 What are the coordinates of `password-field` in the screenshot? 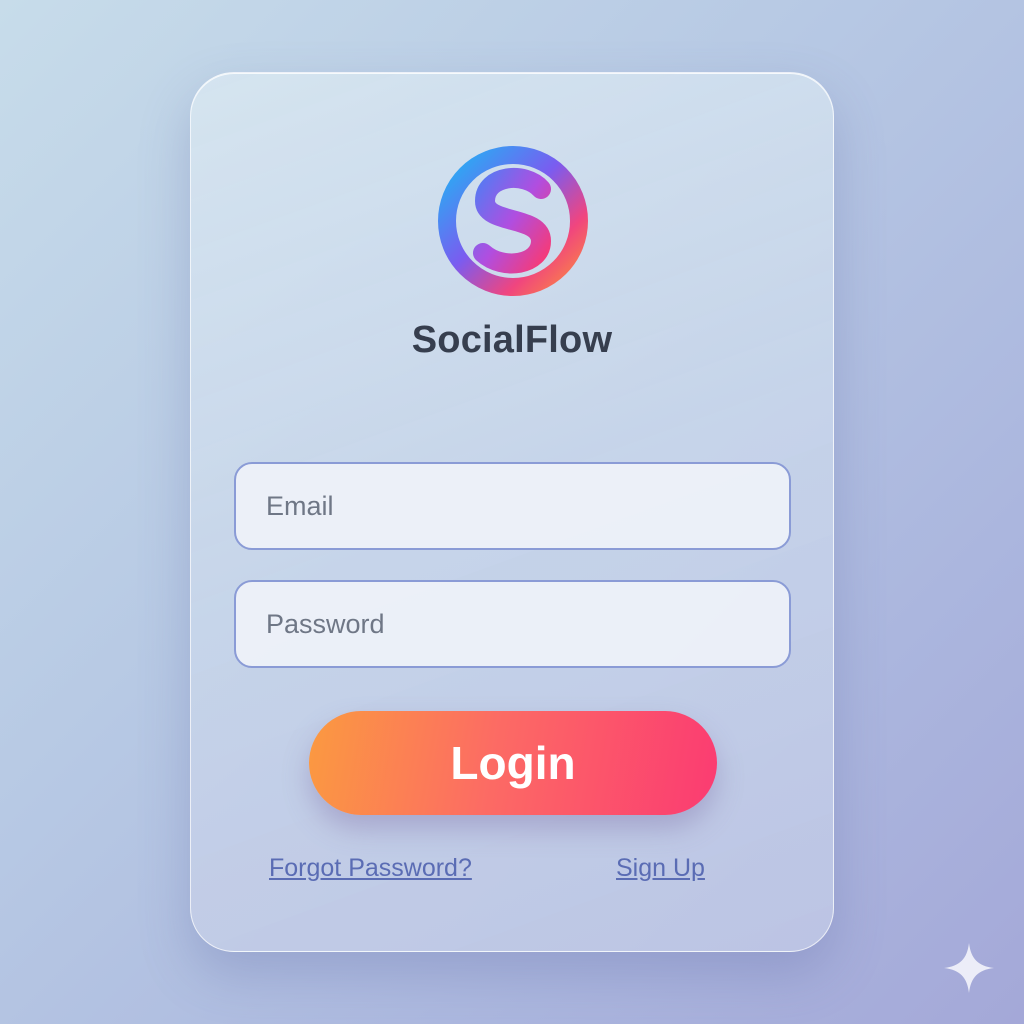 It's located at (512, 624).